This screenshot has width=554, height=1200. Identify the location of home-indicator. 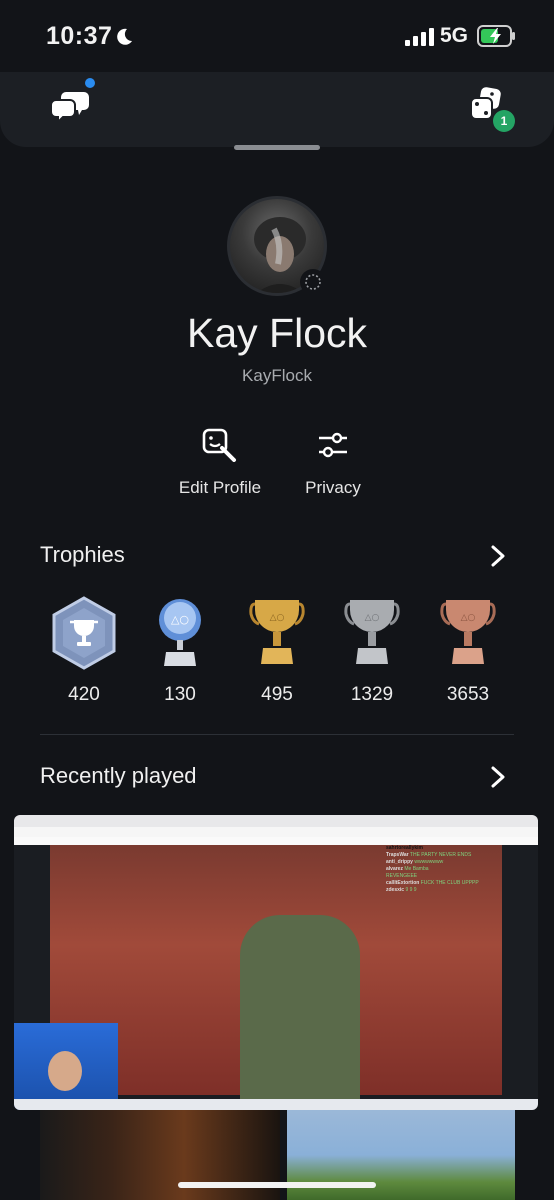
(277, 1185).